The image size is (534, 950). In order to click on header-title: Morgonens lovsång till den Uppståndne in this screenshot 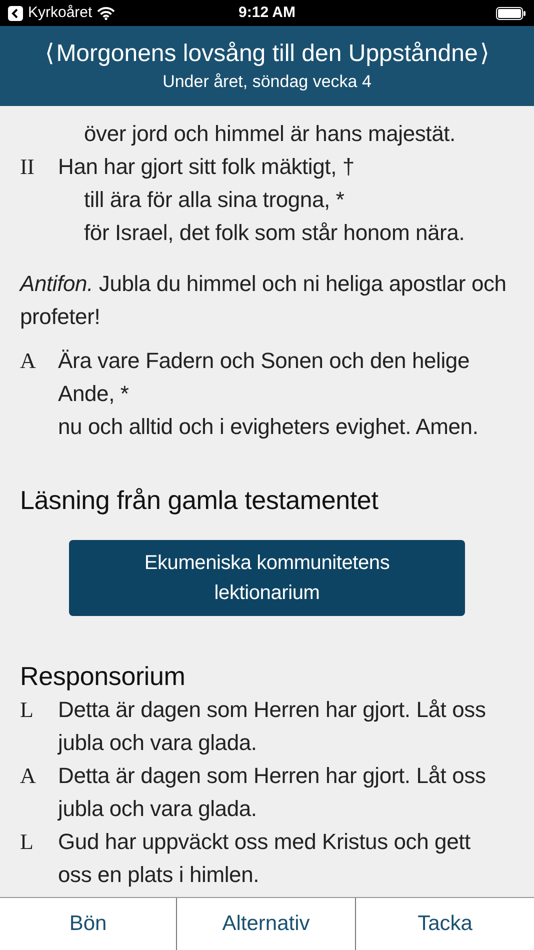, I will do `click(267, 54)`.